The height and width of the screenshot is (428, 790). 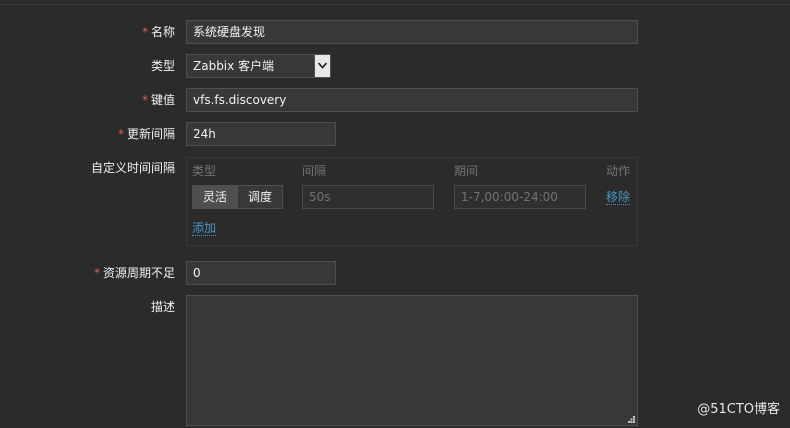 What do you see at coordinates (204, 171) in the screenshot?
I see `column-header-type: 类型` at bounding box center [204, 171].